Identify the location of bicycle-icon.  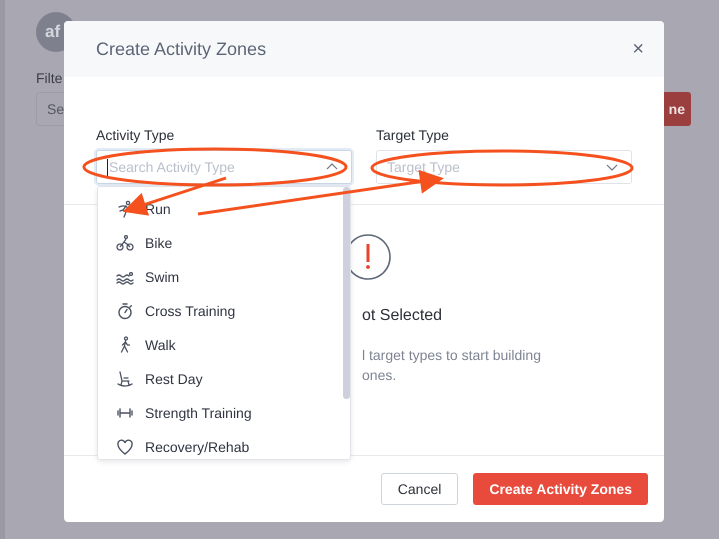
(125, 243).